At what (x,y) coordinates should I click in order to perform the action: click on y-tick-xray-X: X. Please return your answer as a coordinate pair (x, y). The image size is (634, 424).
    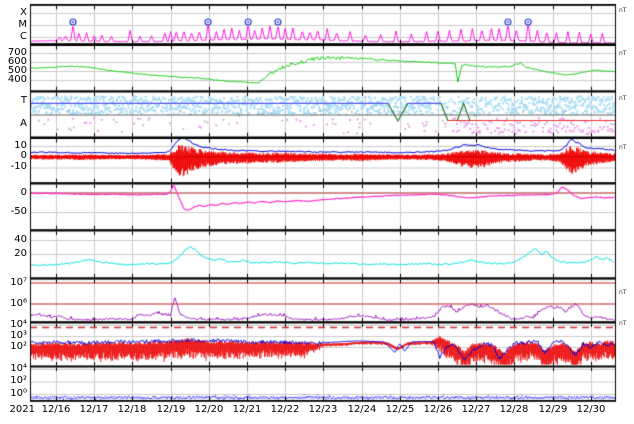
    Looking at the image, I should click on (23, 12).